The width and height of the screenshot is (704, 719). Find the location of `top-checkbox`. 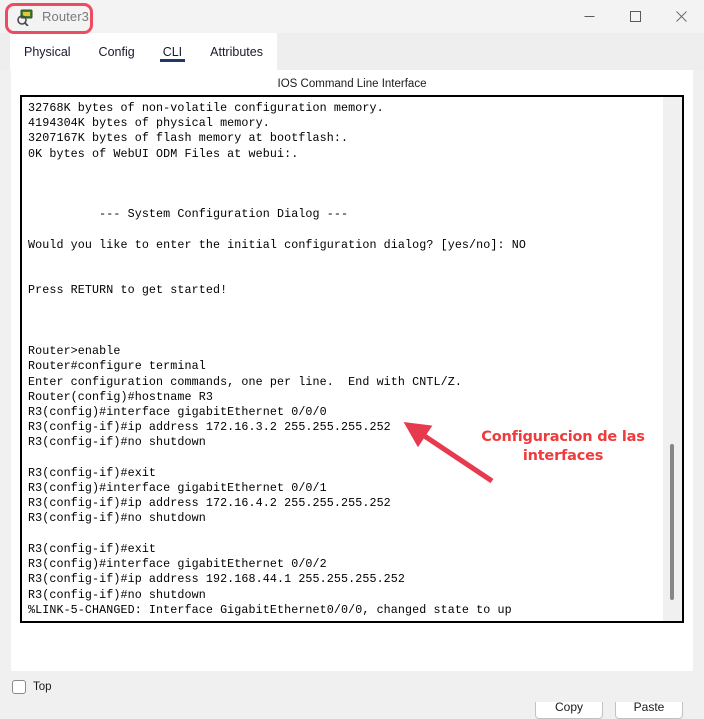

top-checkbox is located at coordinates (19, 686).